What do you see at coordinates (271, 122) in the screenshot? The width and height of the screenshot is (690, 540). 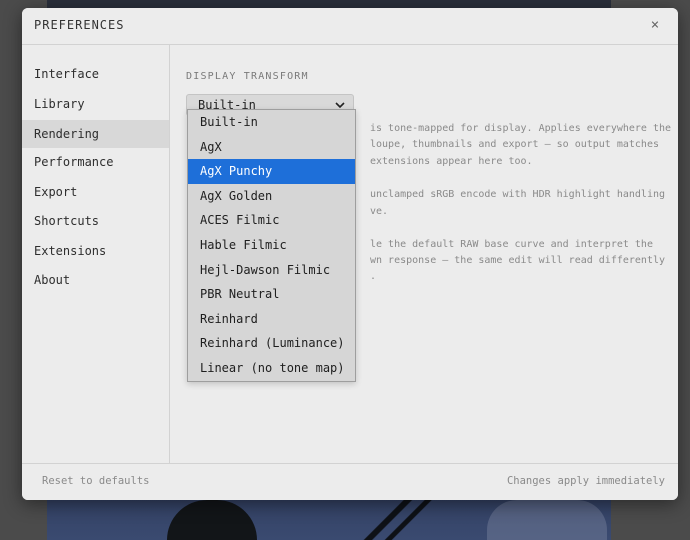 I see `menu-item-built-in: Built-in` at bounding box center [271, 122].